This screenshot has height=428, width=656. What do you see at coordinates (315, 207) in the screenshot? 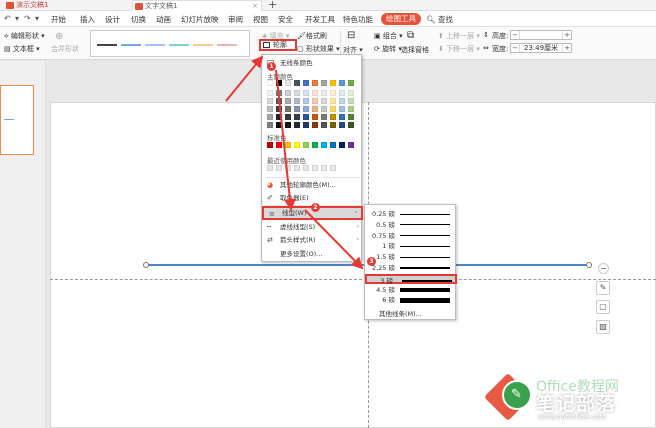
I see `step-badge-2: 2` at bounding box center [315, 207].